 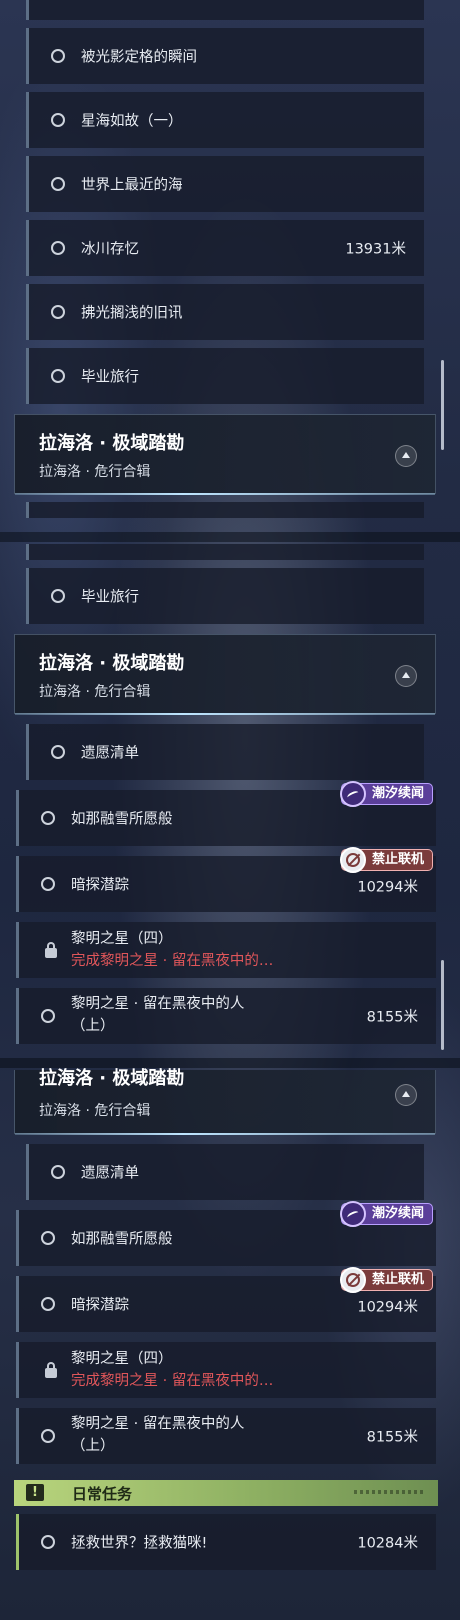 What do you see at coordinates (225, 248) in the screenshot?
I see `quest-item: 冰川存忆 13931米` at bounding box center [225, 248].